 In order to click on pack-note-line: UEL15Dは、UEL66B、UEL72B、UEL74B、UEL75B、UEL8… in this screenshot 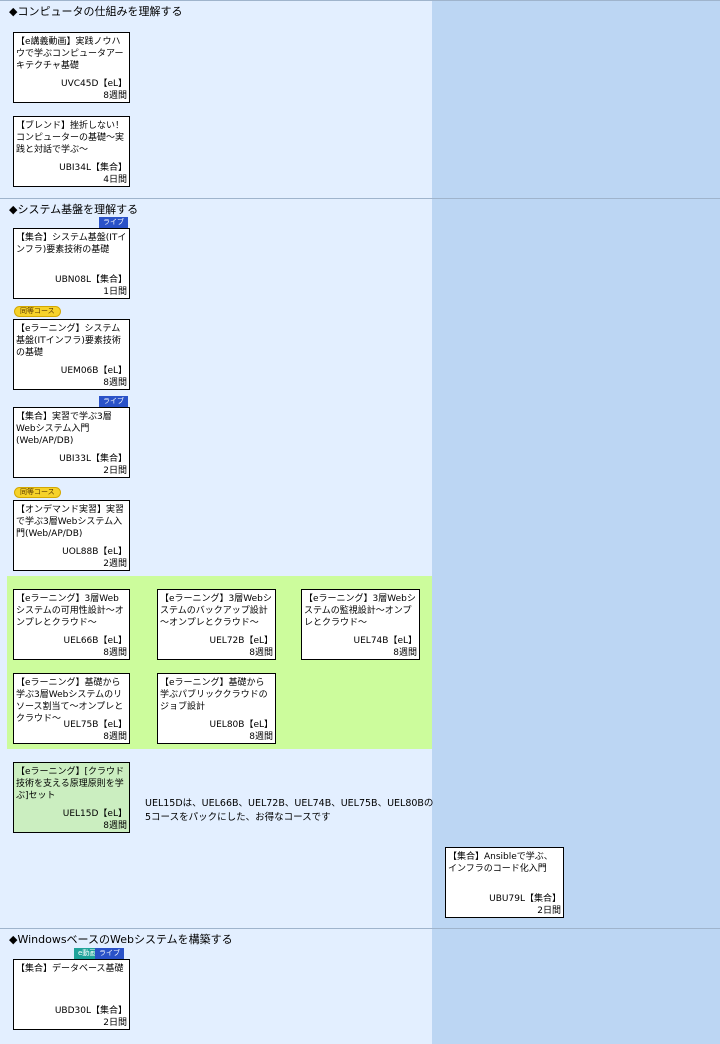, I will do `click(289, 803)`.